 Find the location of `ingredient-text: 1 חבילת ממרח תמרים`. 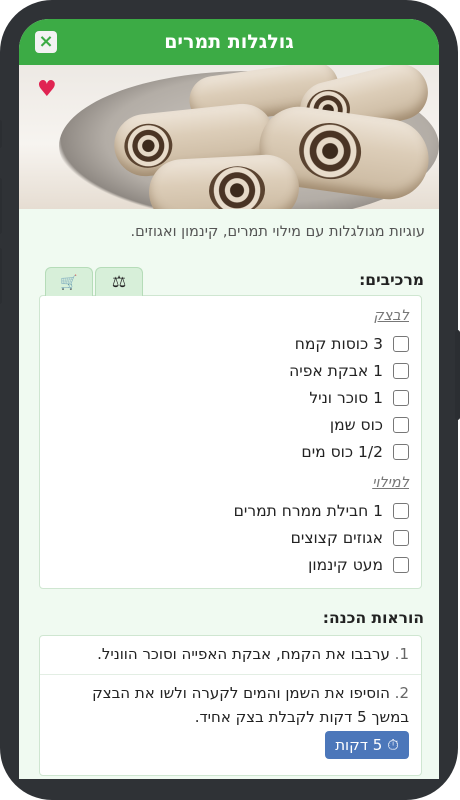

ingredient-text: 1 חבילת ממרח תמרים is located at coordinates (308, 510).